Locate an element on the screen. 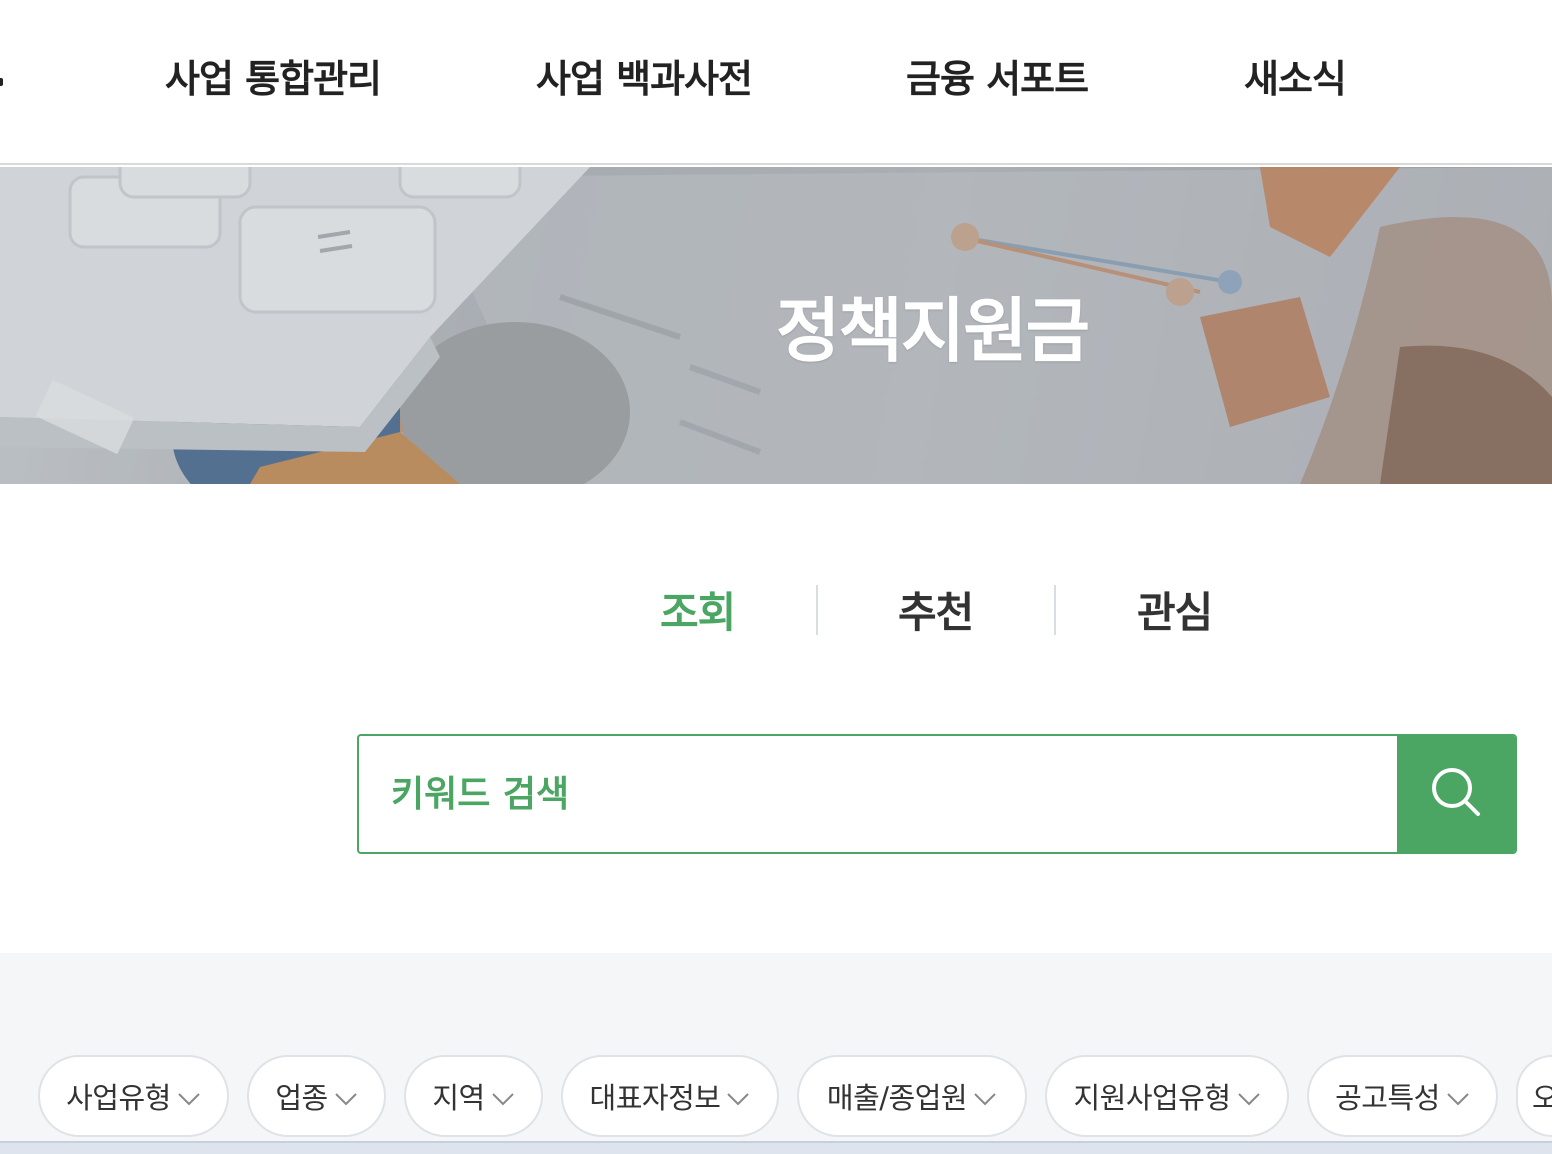 The image size is (1552, 1154). bottom-edge-bar is located at coordinates (776, 1147).